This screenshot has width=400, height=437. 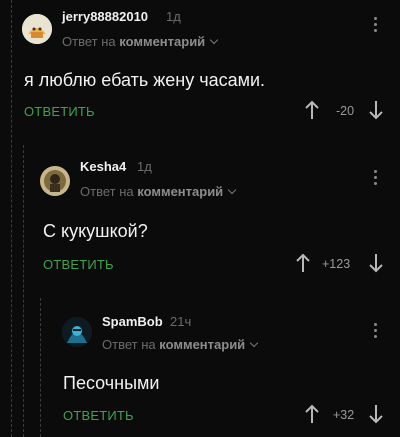 I want to click on comment-time: 21ч, so click(x=181, y=321).